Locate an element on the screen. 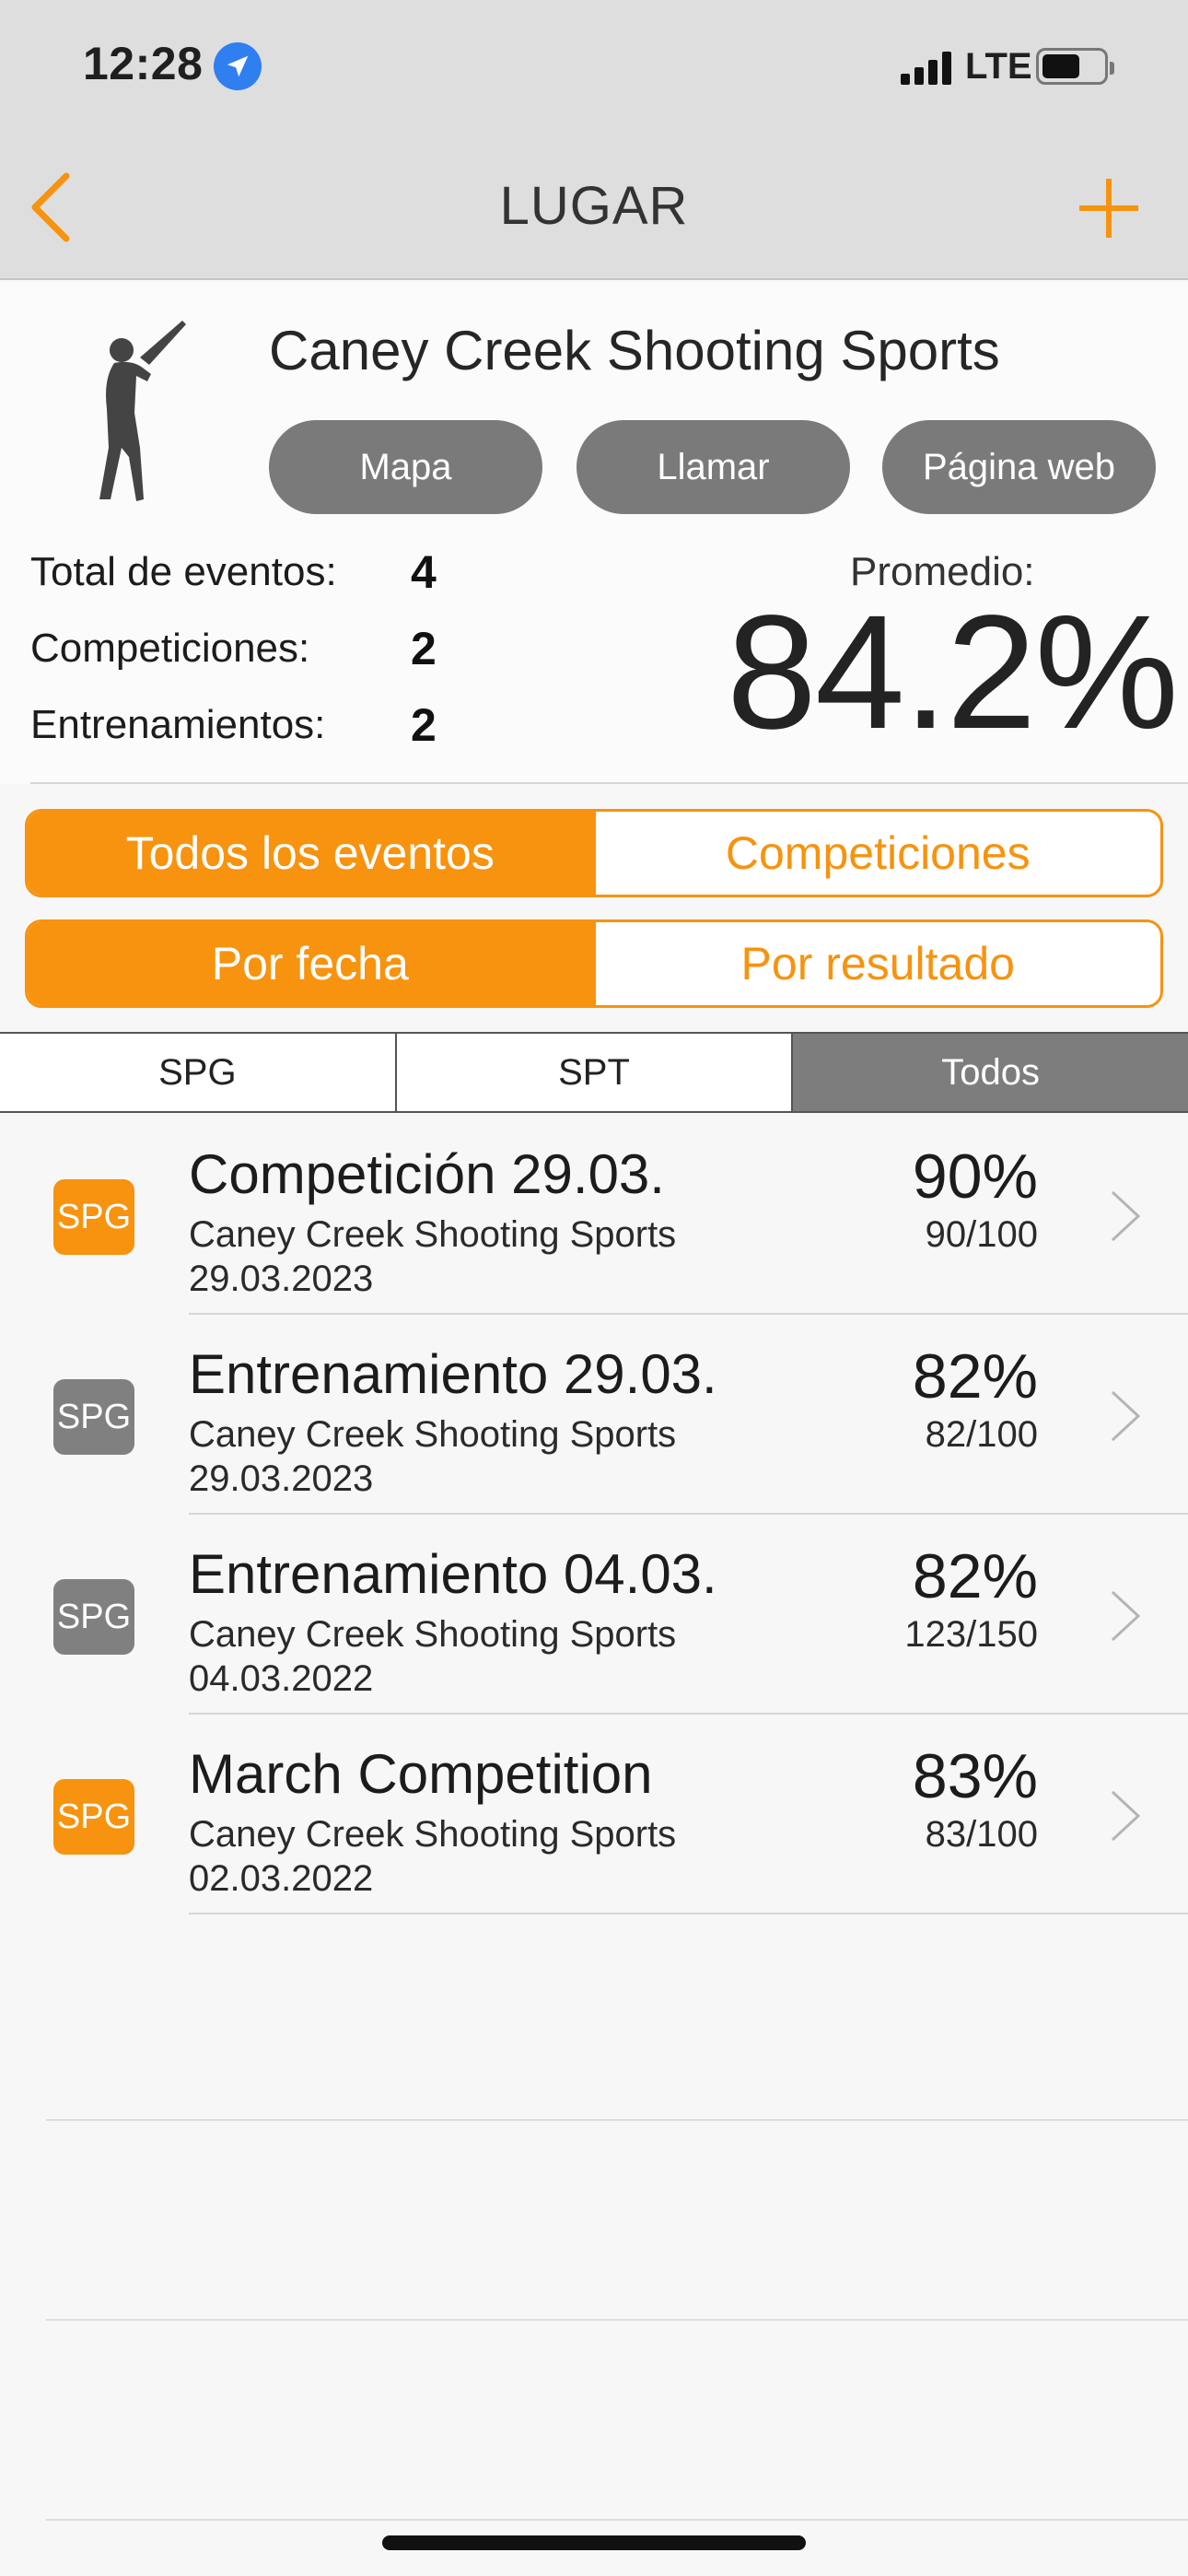 This screenshot has width=1188, height=2576. divider is located at coordinates (609, 783).